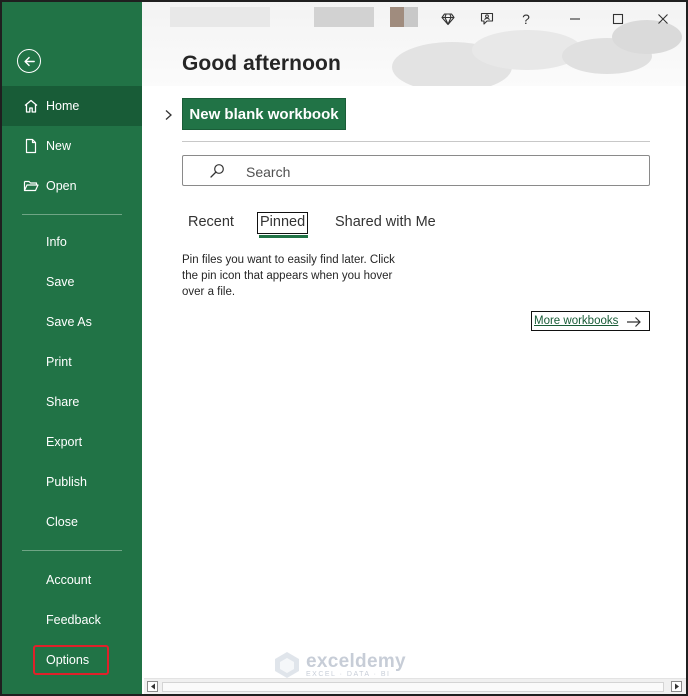 This screenshot has height=696, width=688. I want to click on people-icon, so click(487, 18).